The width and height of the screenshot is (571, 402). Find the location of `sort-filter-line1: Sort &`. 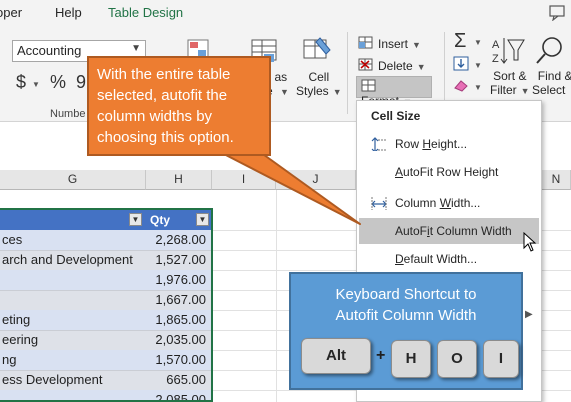

sort-filter-line1: Sort & is located at coordinates (510, 76).